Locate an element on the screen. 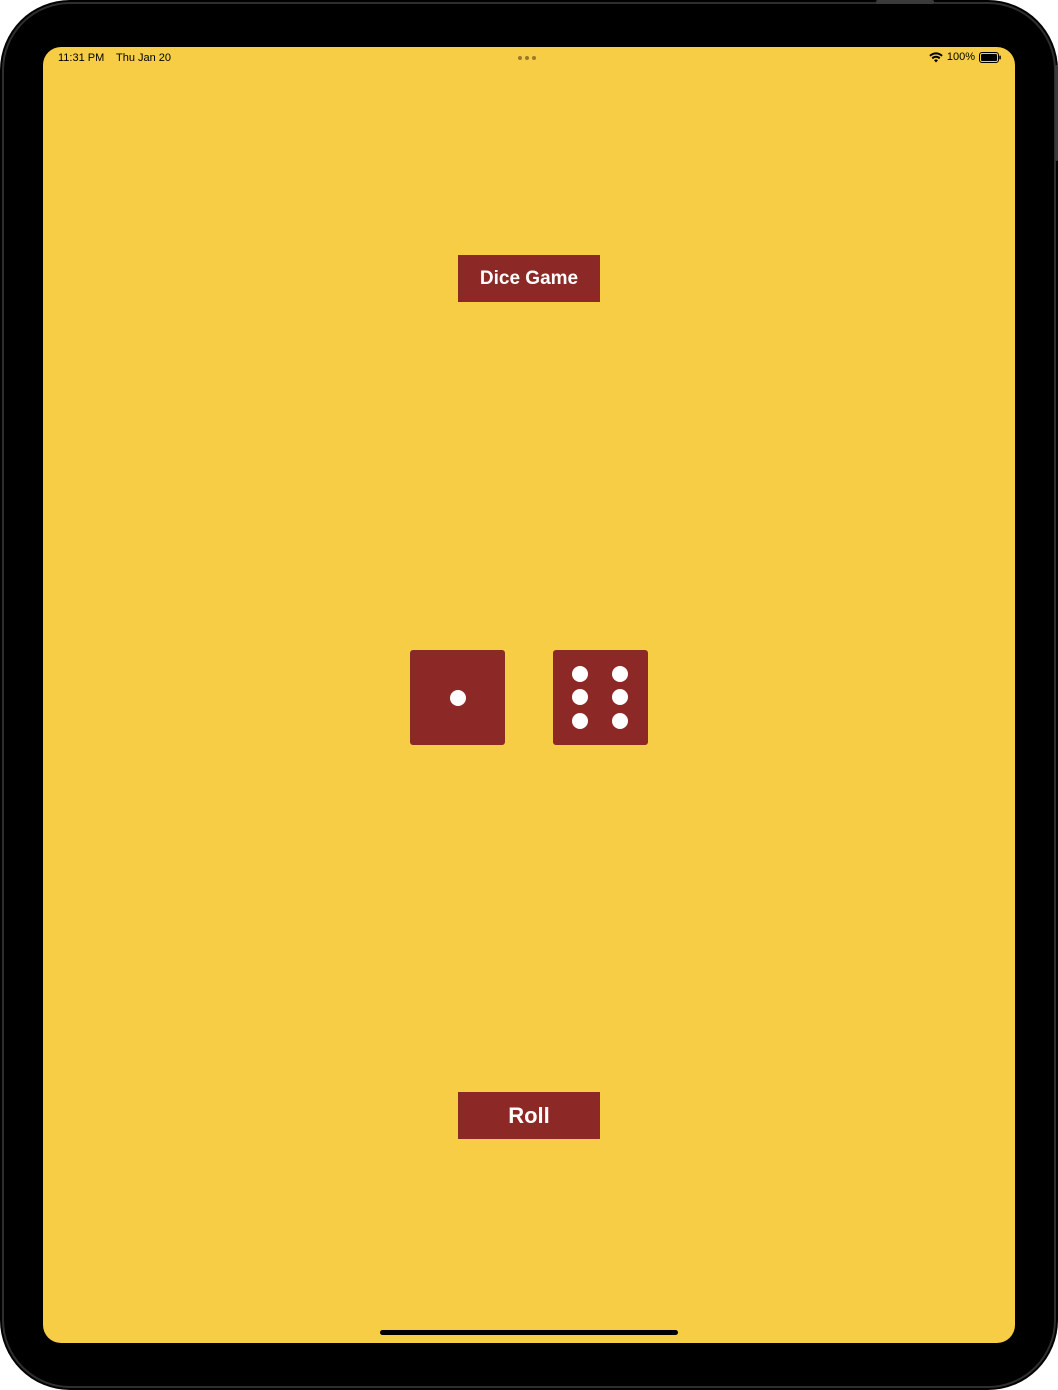  status-date: Thu Jan 20 is located at coordinates (144, 58).